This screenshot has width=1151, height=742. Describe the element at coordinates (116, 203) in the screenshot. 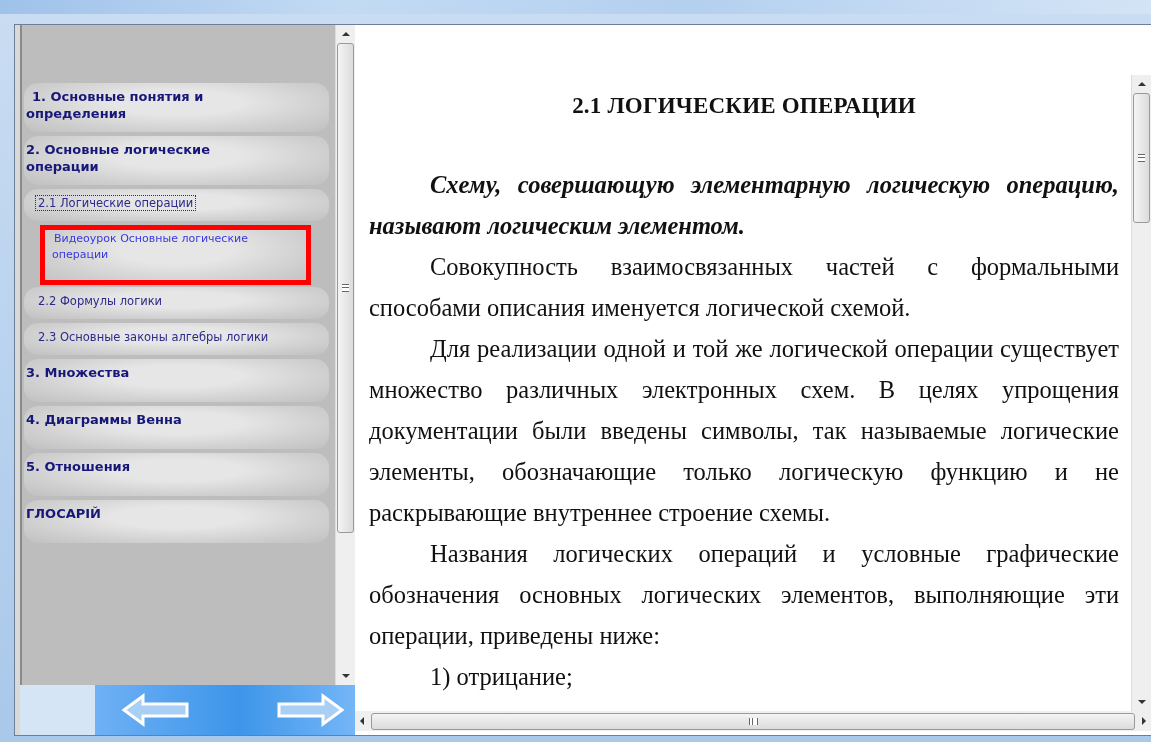

I see `sidebar-subitem-label: 2.1 Логические операции` at that location.